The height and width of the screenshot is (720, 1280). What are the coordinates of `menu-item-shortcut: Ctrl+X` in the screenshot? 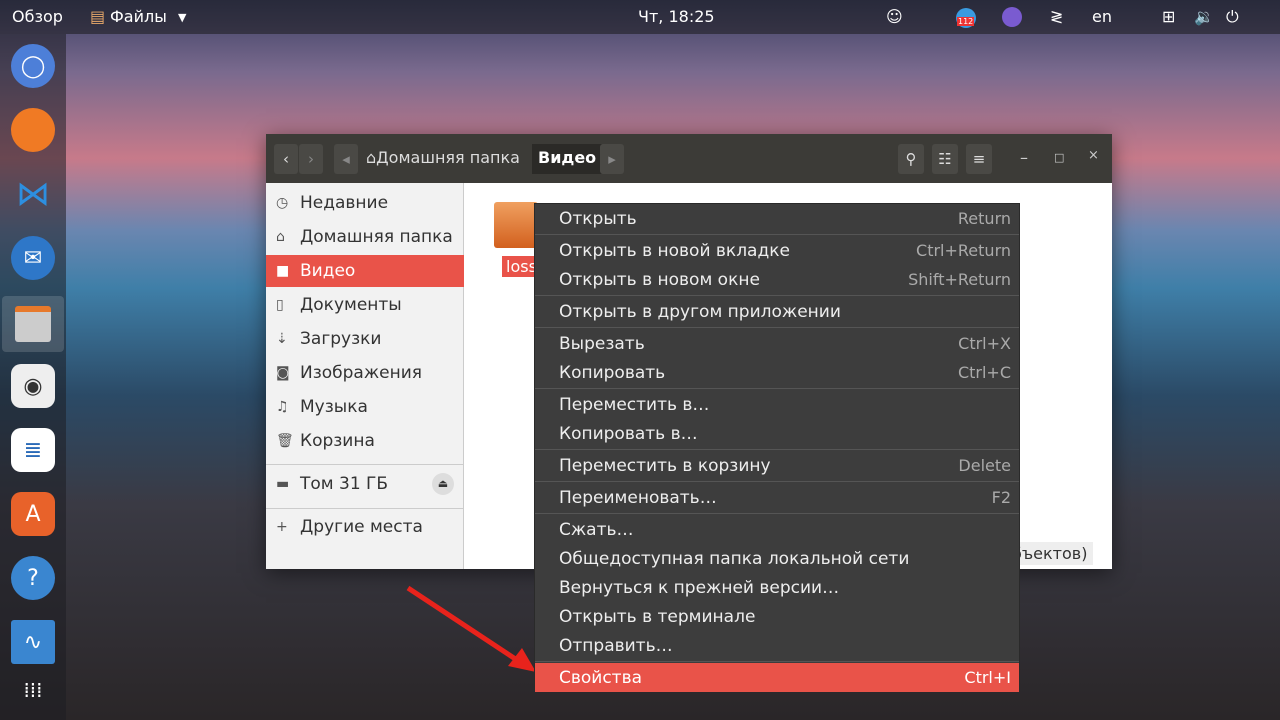 It's located at (984, 343).